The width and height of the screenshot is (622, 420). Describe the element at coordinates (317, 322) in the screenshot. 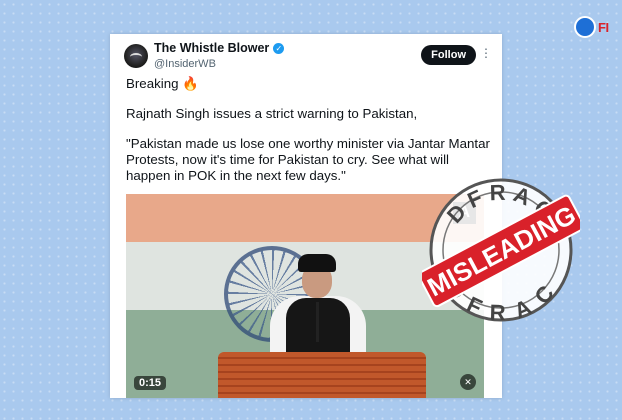

I see `microphone` at that location.